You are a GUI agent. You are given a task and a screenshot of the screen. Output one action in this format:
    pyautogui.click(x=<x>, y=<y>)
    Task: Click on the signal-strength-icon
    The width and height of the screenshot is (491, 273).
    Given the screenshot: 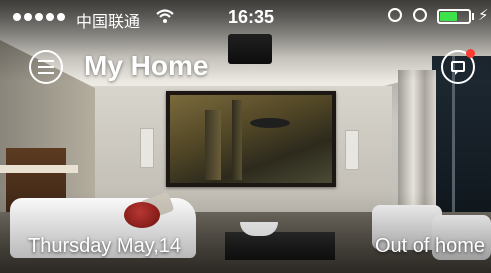 What is the action you would take?
    pyautogui.click(x=39, y=17)
    